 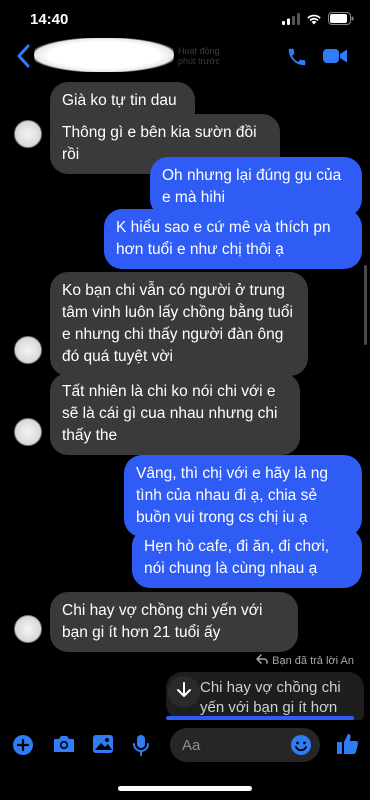 I want to click on message-bubble-outgoing: Oh nhưng lại đúng gu của e mà hihi, so click(x=256, y=187).